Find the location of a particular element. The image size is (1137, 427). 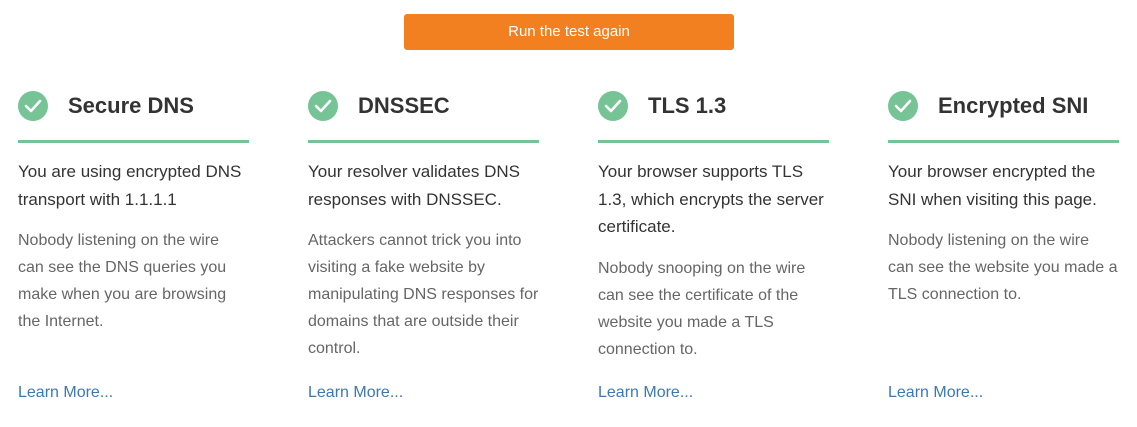

run-test-again-button: Run the test again is located at coordinates (569, 32).